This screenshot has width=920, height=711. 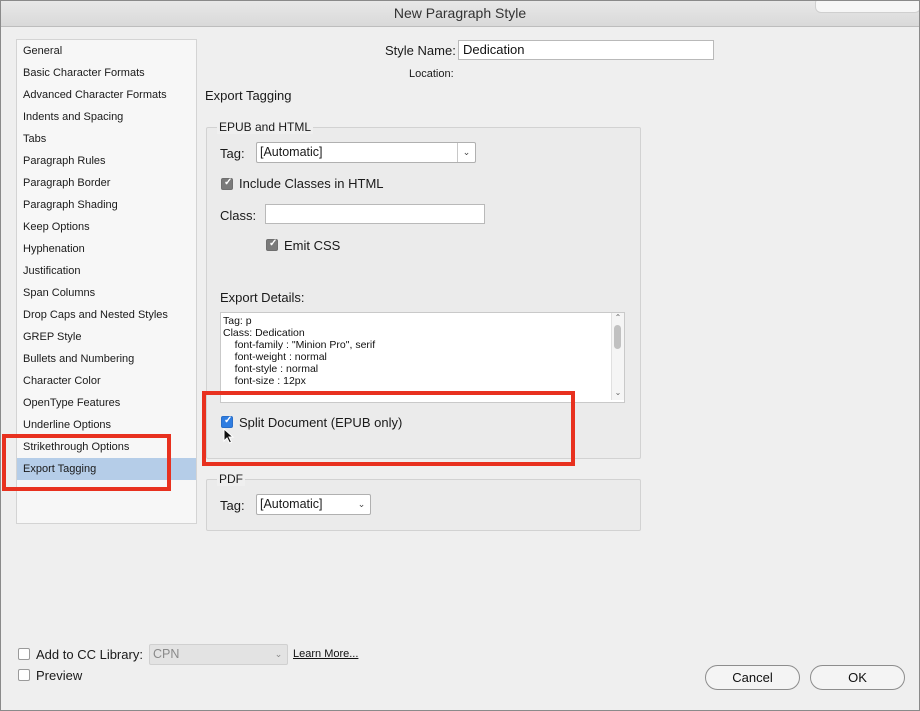 I want to click on emit-css-label: Emit CSS, so click(x=312, y=245).